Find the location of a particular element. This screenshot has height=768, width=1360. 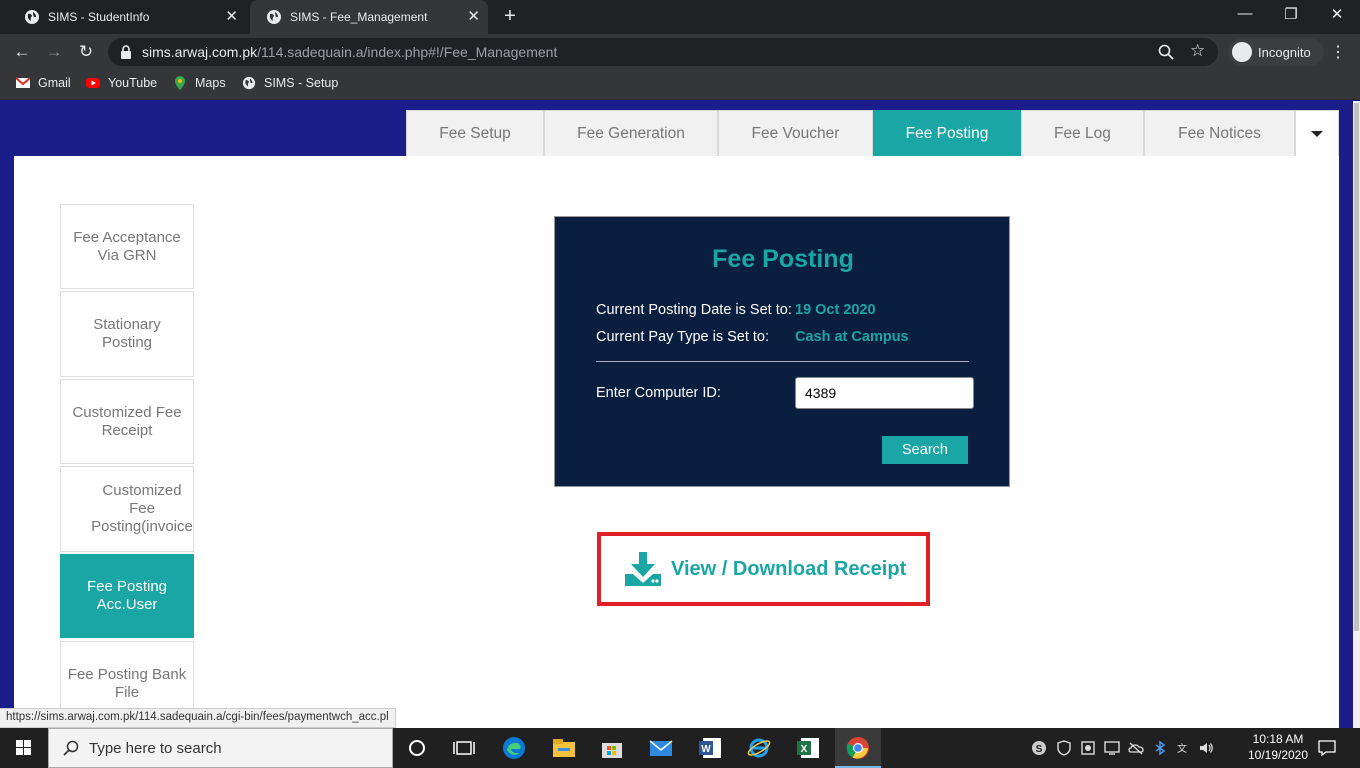

volume-icon is located at coordinates (1206, 748).